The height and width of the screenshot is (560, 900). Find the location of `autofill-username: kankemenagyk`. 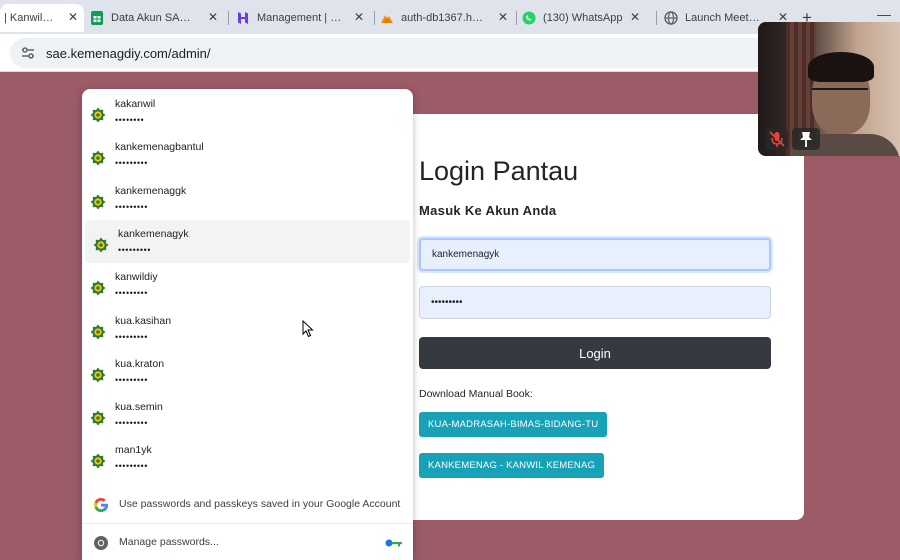

autofill-username: kankemenagyk is located at coordinates (153, 233).